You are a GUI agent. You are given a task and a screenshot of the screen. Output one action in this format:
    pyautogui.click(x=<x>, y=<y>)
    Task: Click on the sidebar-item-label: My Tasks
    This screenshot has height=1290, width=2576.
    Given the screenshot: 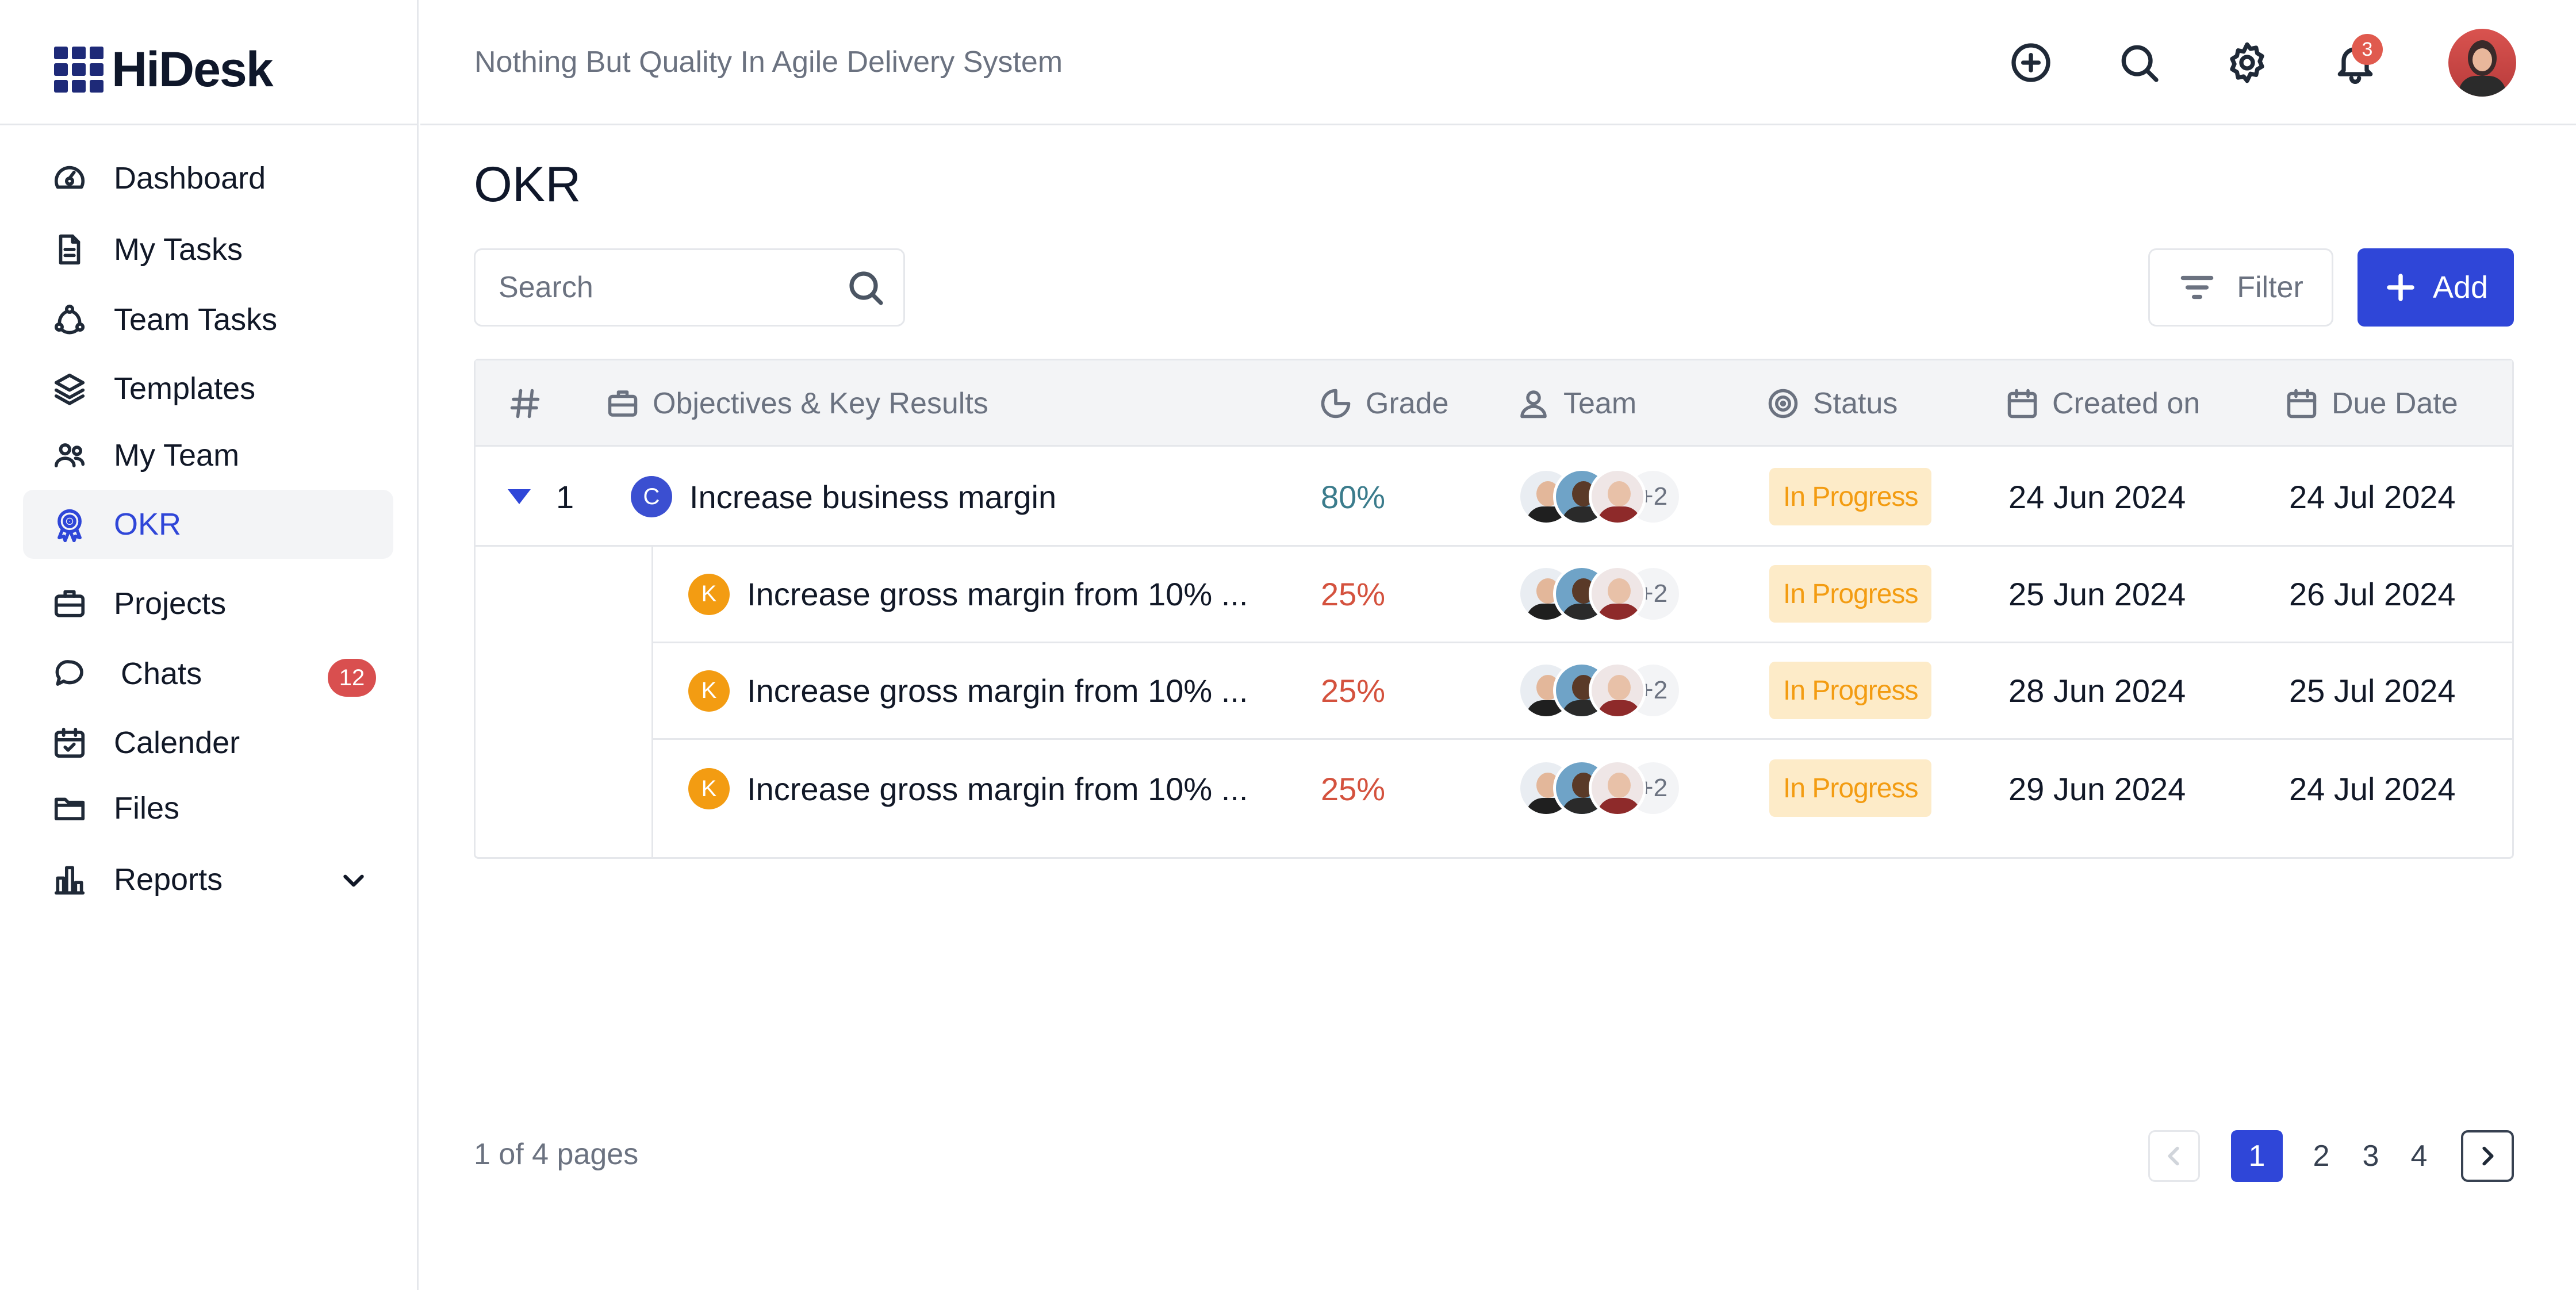 What is the action you would take?
    pyautogui.click(x=178, y=249)
    